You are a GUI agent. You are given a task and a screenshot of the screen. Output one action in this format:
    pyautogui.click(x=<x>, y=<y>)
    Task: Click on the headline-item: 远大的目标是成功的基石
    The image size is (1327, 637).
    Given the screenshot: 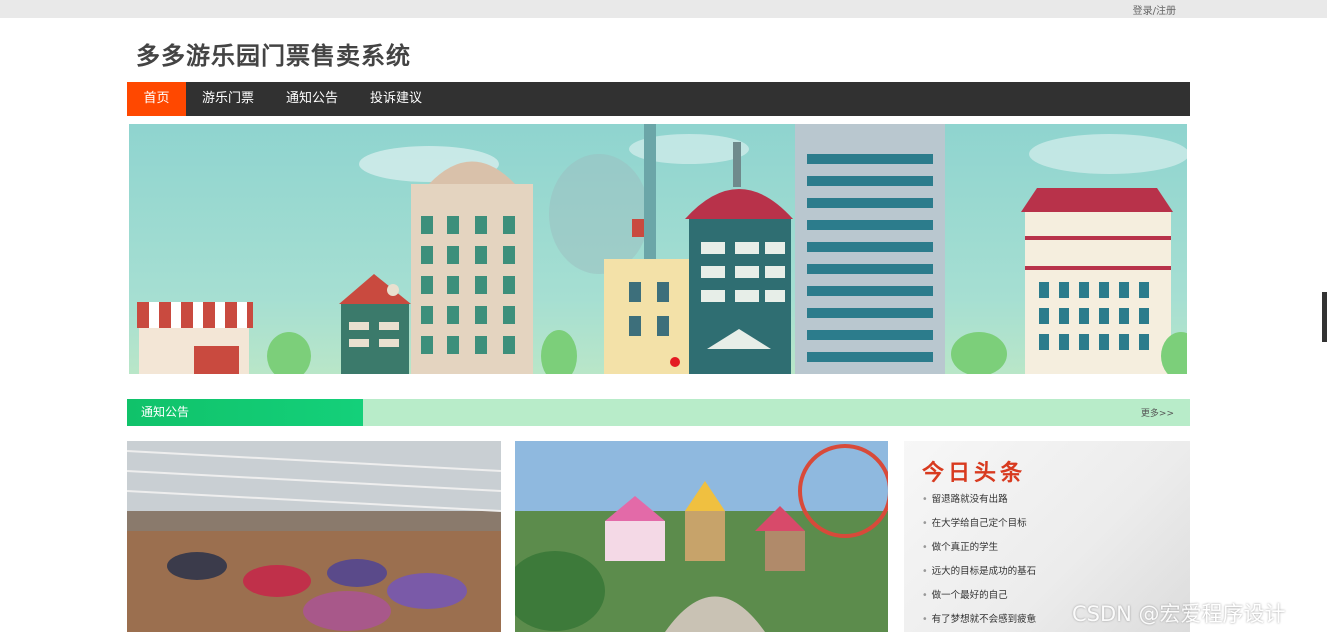 What is the action you would take?
    pyautogui.click(x=979, y=577)
    